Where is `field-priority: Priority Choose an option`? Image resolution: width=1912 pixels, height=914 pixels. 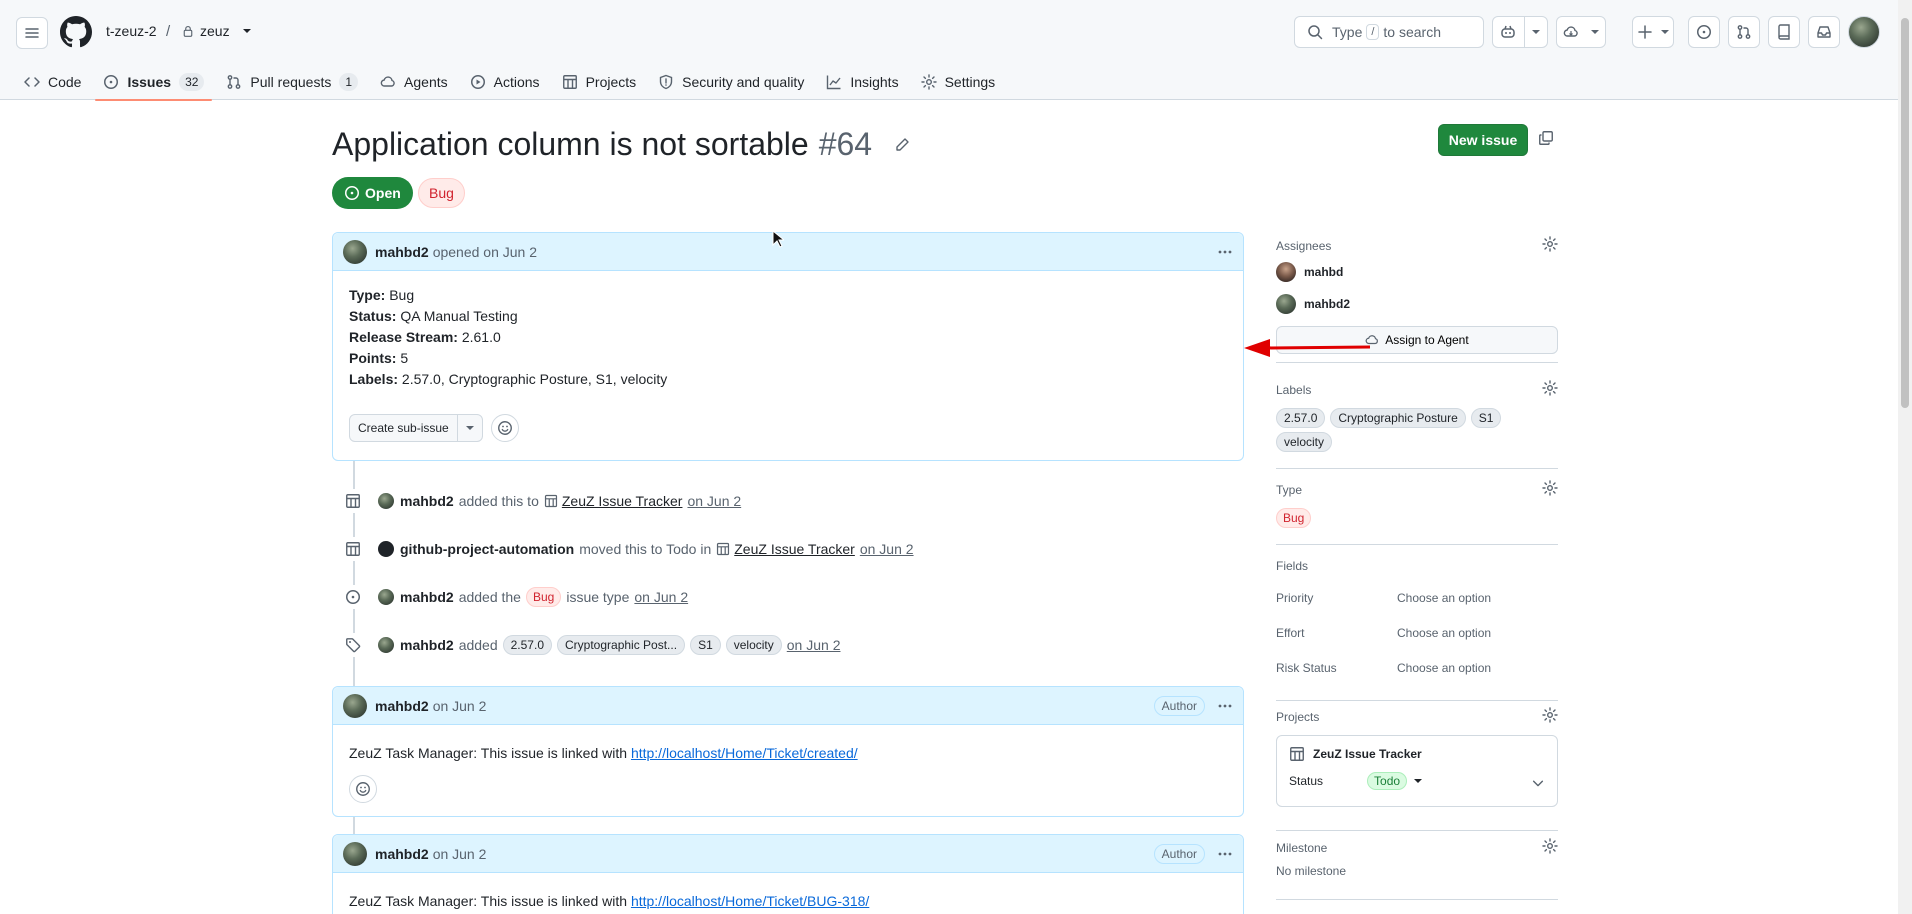 field-priority: Priority Choose an option is located at coordinates (1417, 597).